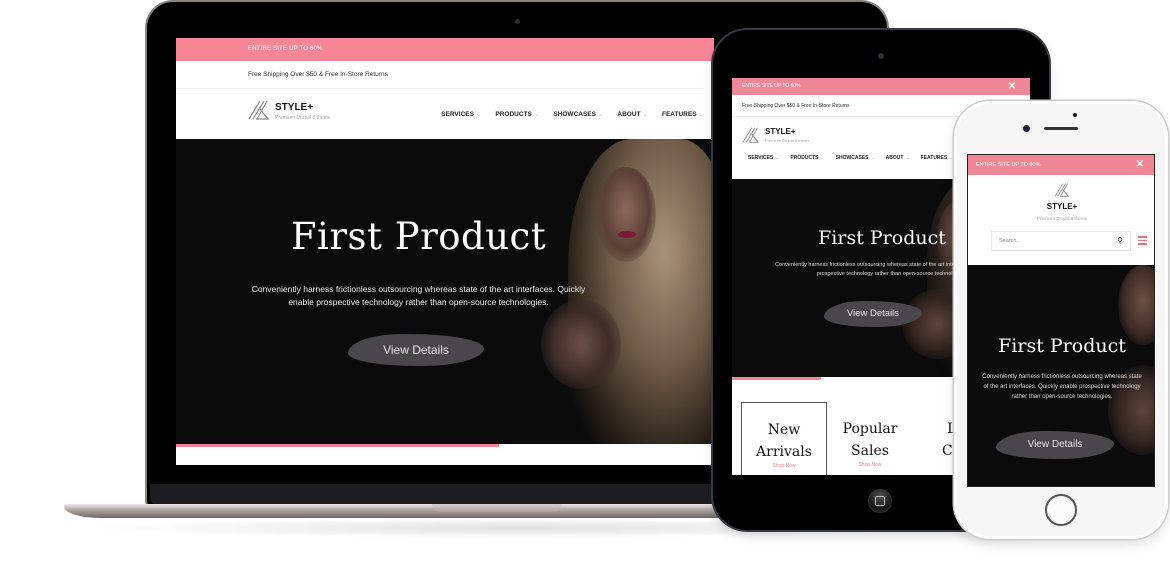  What do you see at coordinates (1026, 128) in the screenshot?
I see `phone-camera` at bounding box center [1026, 128].